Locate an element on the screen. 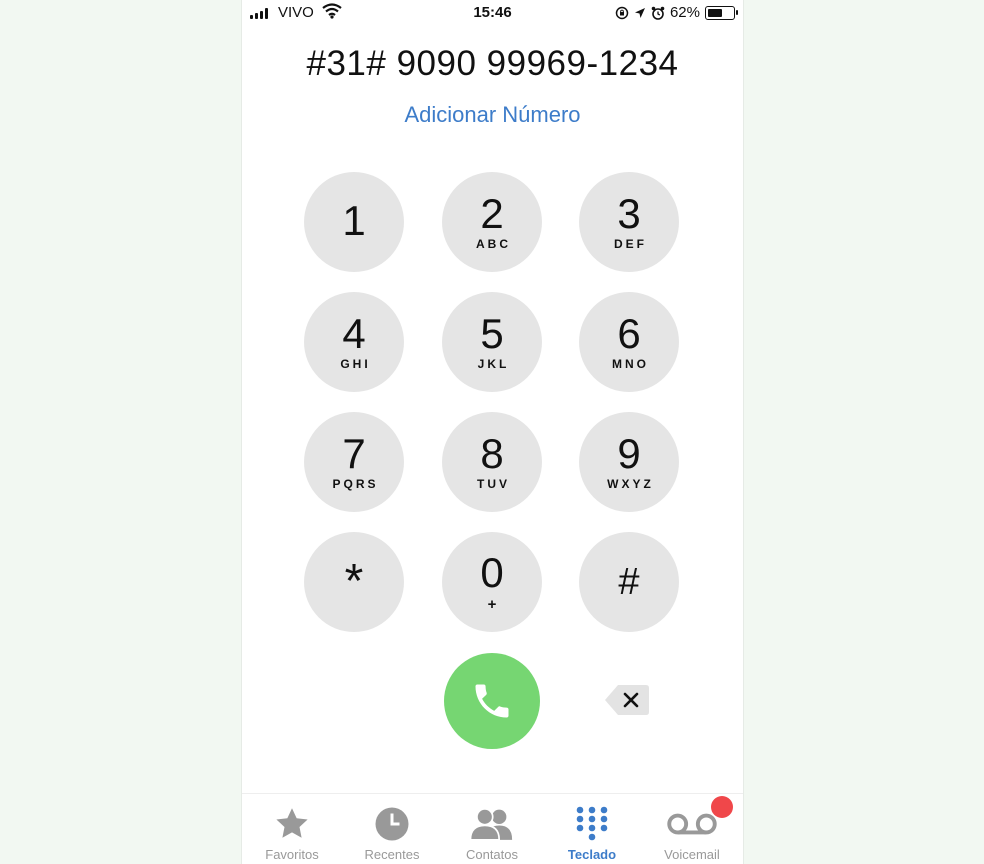  battery-fill is located at coordinates (715, 12).